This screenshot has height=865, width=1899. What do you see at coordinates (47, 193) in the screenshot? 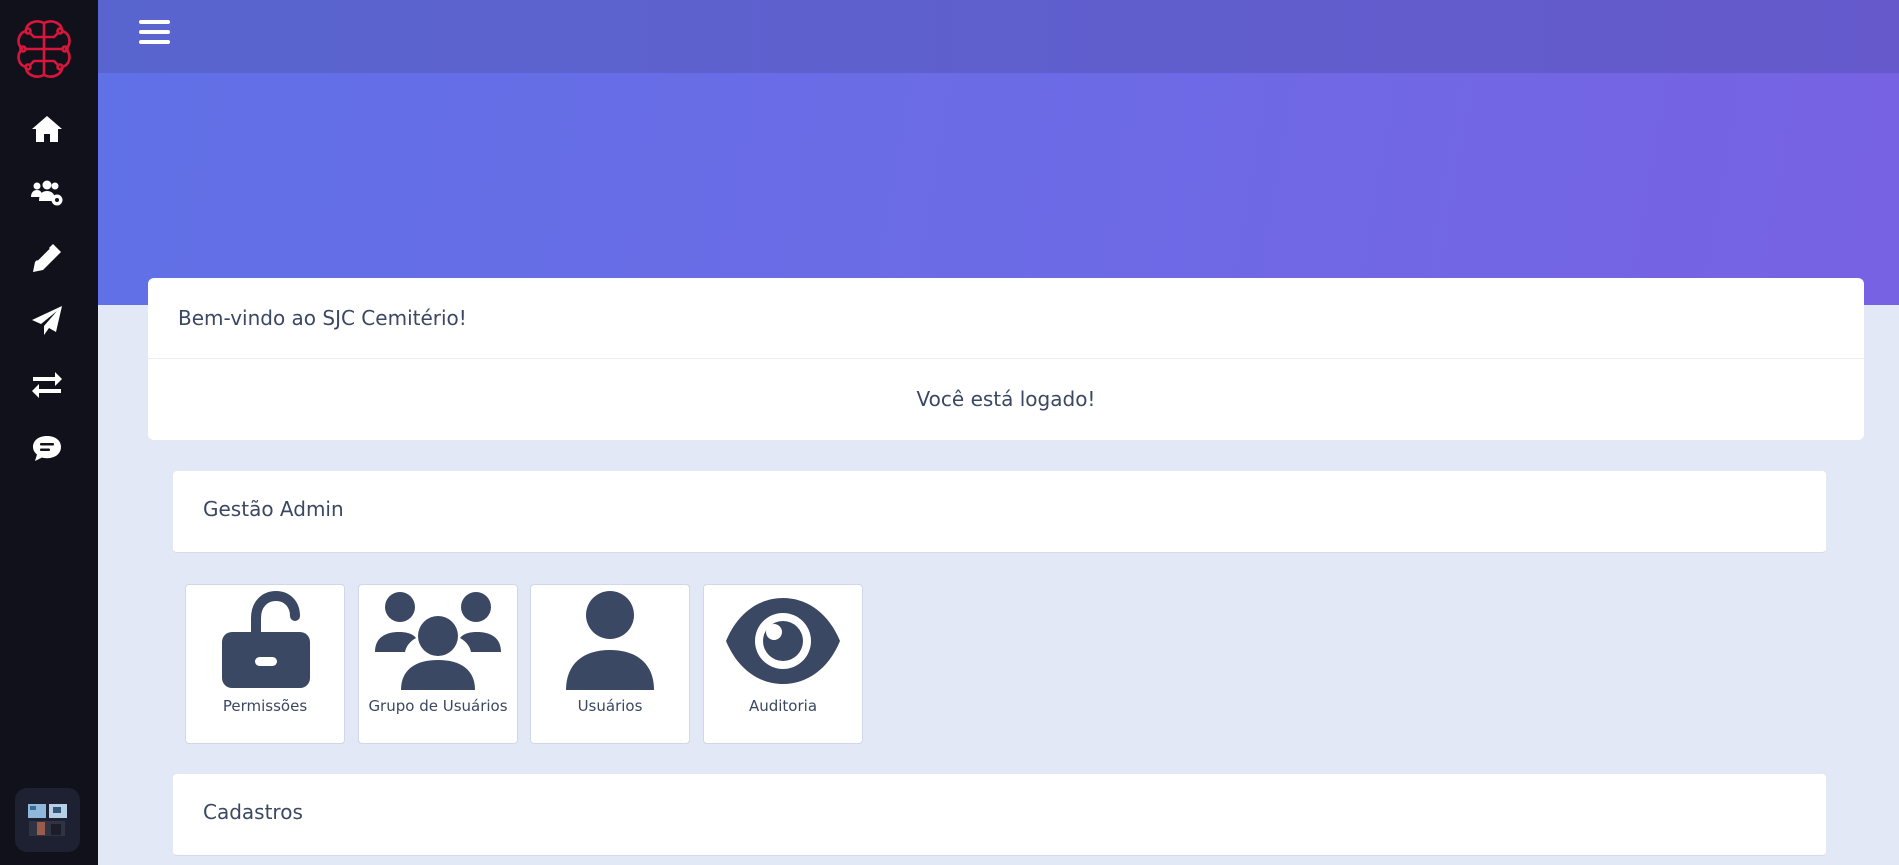
I see `users-gear-icon` at bounding box center [47, 193].